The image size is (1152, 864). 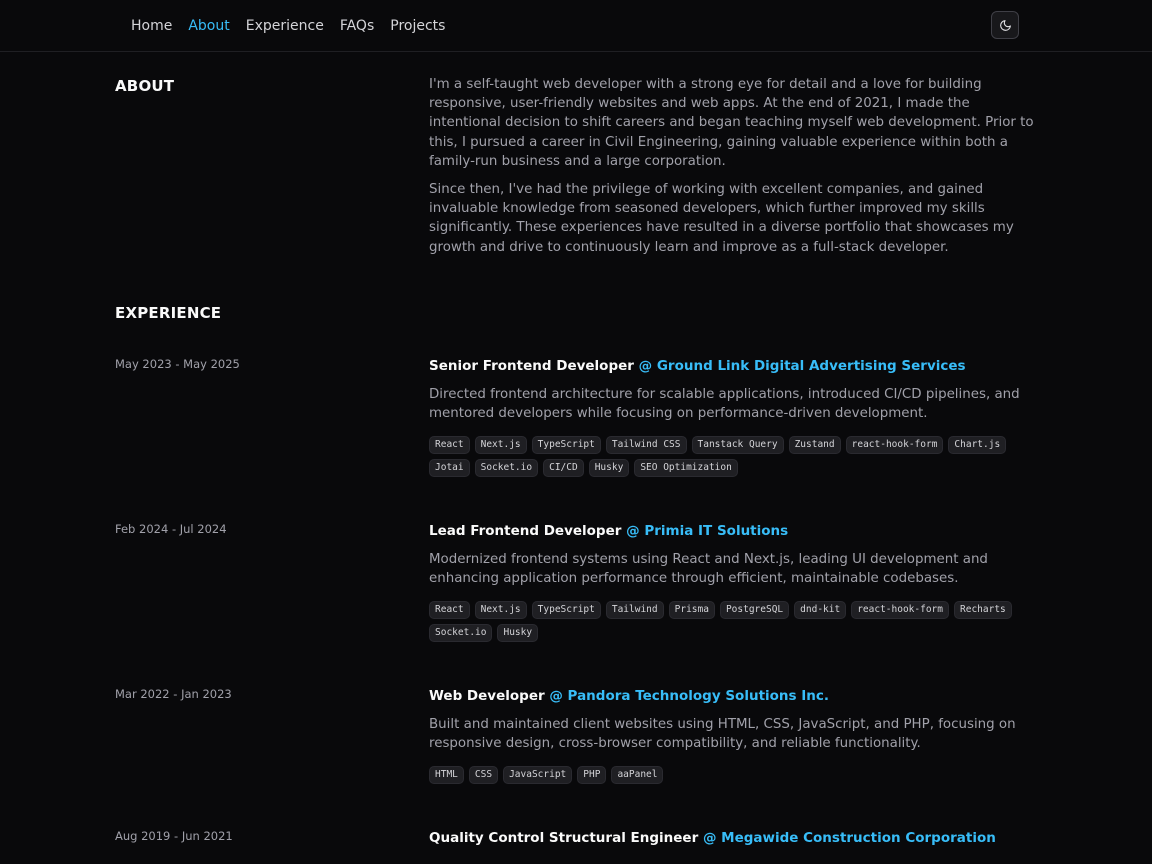 I want to click on tech-tag: Chart.js, so click(x=977, y=445).